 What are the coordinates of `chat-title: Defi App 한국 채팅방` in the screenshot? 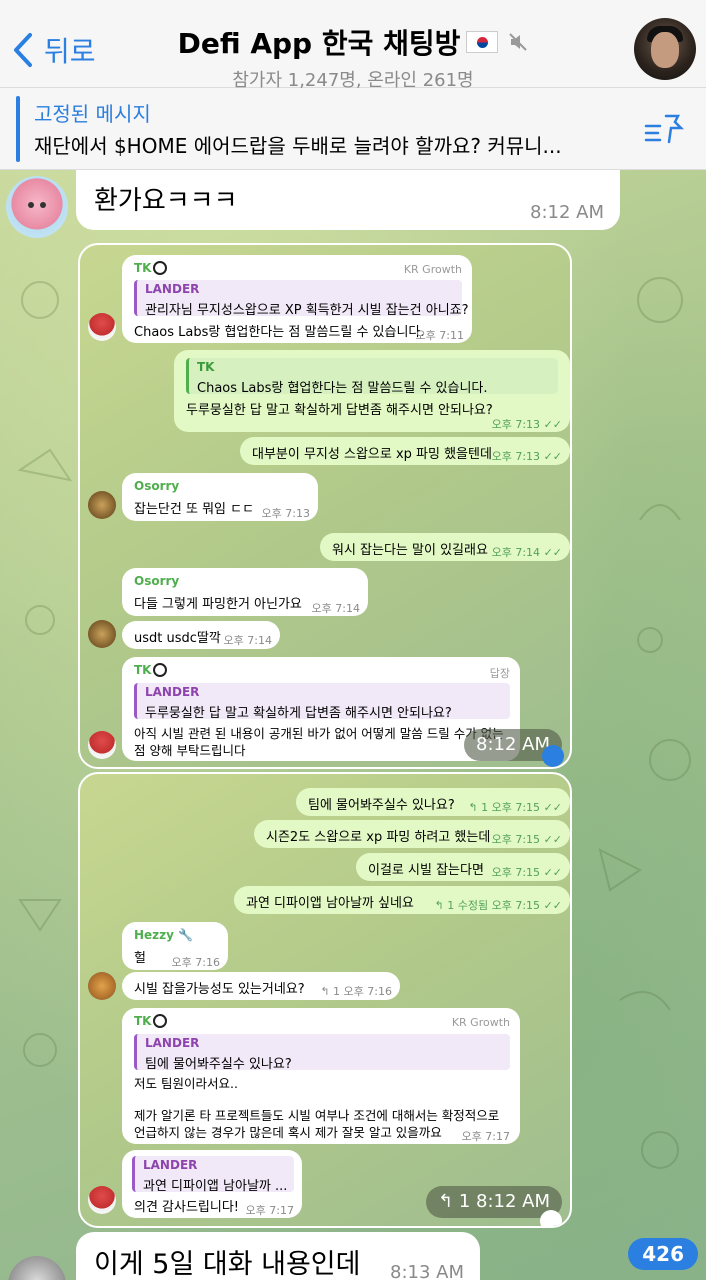 It's located at (353, 42).